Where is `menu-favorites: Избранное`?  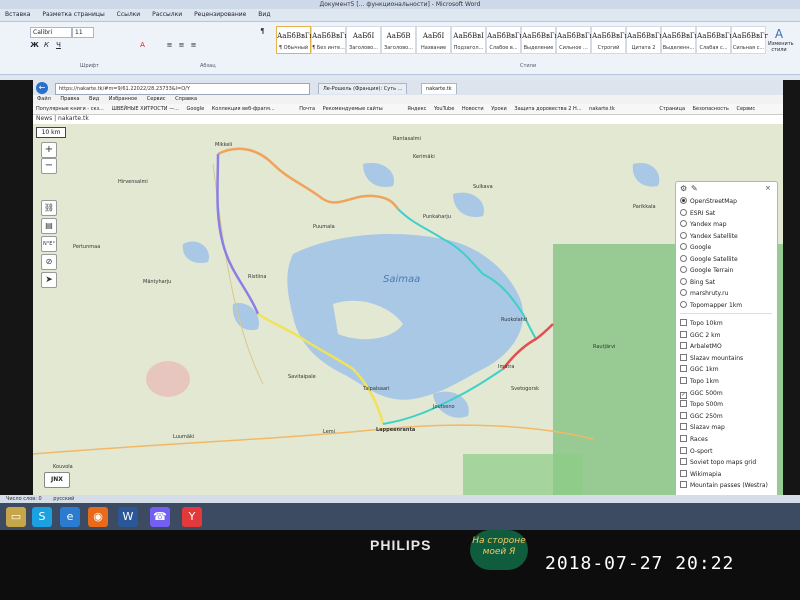
menu-favorites: Избранное is located at coordinates (123, 99).